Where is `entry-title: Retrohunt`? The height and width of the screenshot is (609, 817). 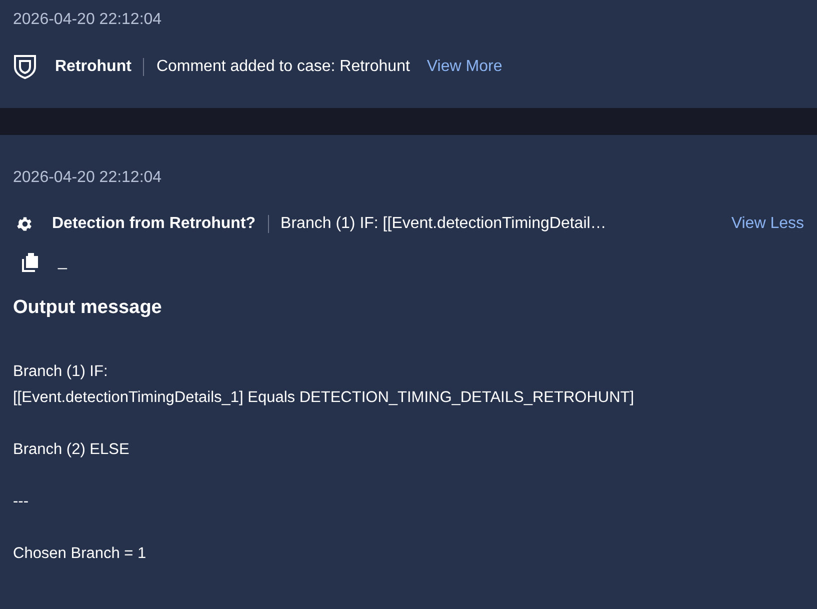 entry-title: Retrohunt is located at coordinates (93, 67).